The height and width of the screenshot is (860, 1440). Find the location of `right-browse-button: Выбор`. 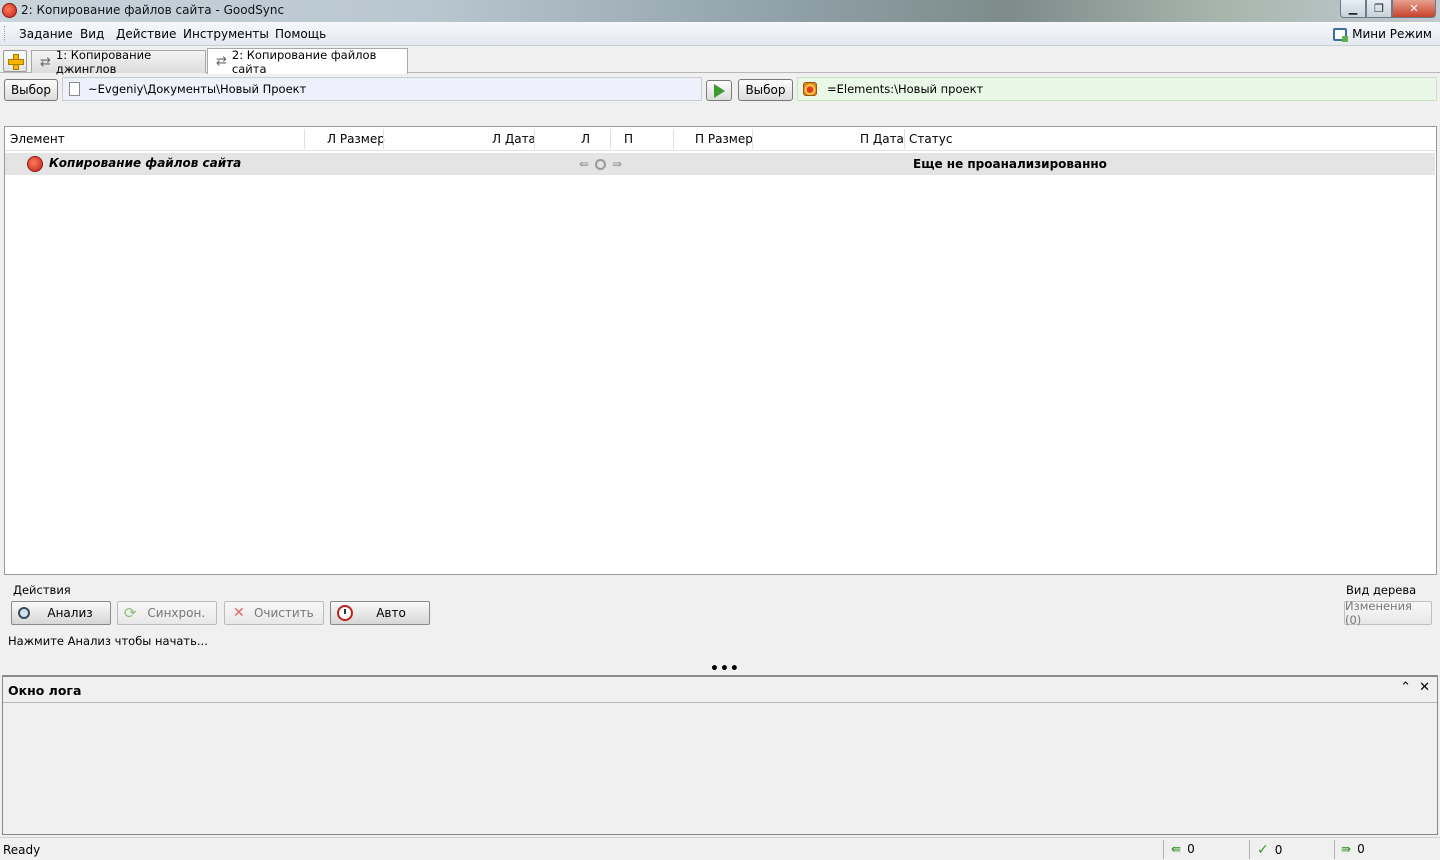

right-browse-button: Выбор is located at coordinates (765, 90).